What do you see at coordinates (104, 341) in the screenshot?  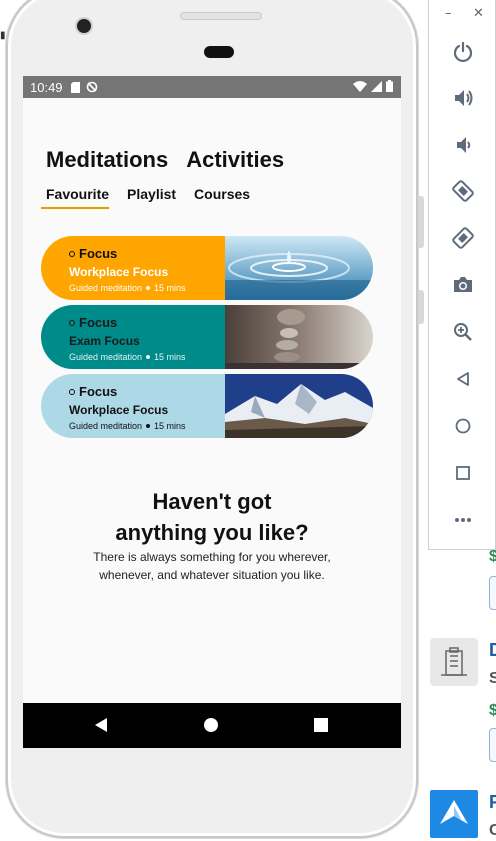 I see `card-title: Exam Focus` at bounding box center [104, 341].